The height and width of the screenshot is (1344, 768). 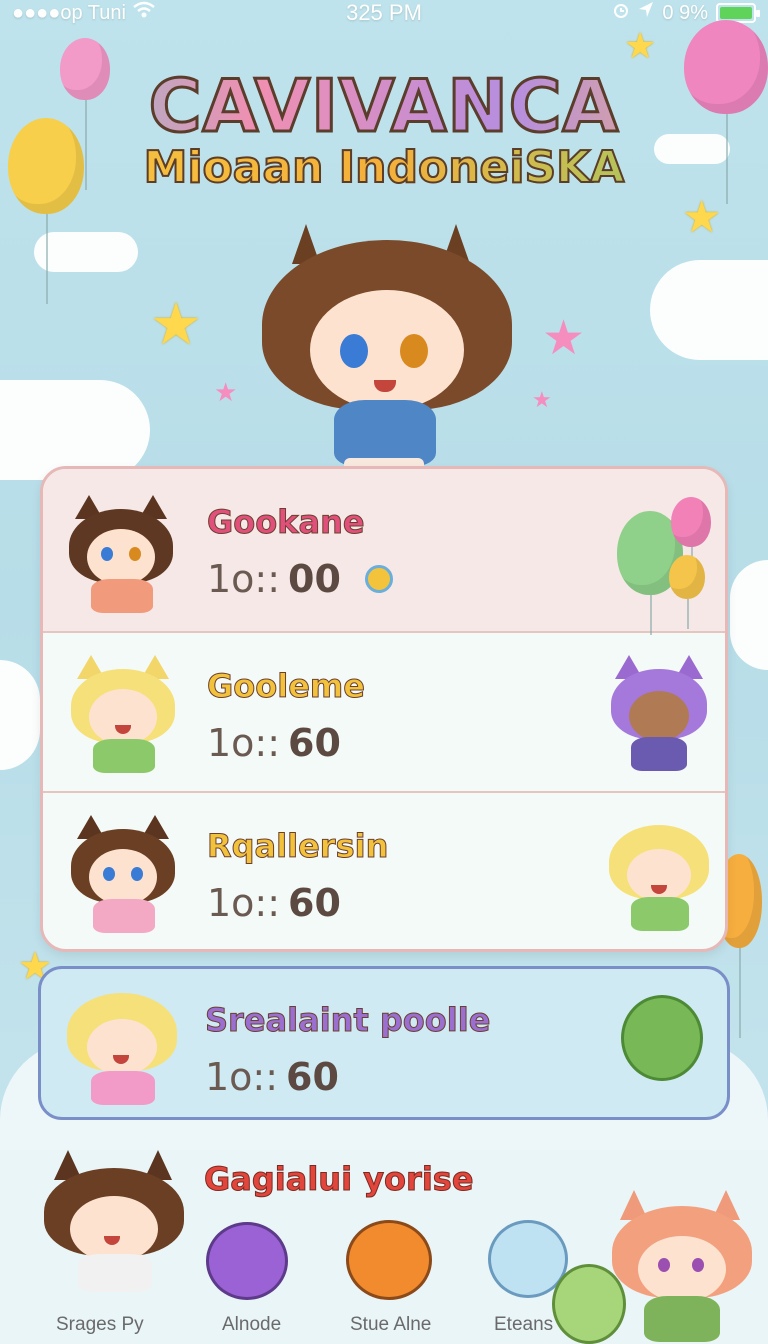 What do you see at coordinates (390, 1325) in the screenshot?
I see `tab-label: Stue Alne` at bounding box center [390, 1325].